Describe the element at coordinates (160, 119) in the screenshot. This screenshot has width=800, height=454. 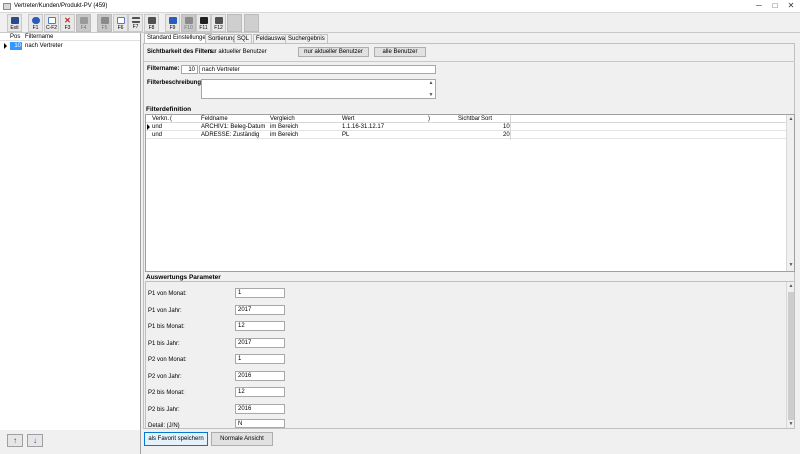
I see `verkn-header: Verkn.` at that location.